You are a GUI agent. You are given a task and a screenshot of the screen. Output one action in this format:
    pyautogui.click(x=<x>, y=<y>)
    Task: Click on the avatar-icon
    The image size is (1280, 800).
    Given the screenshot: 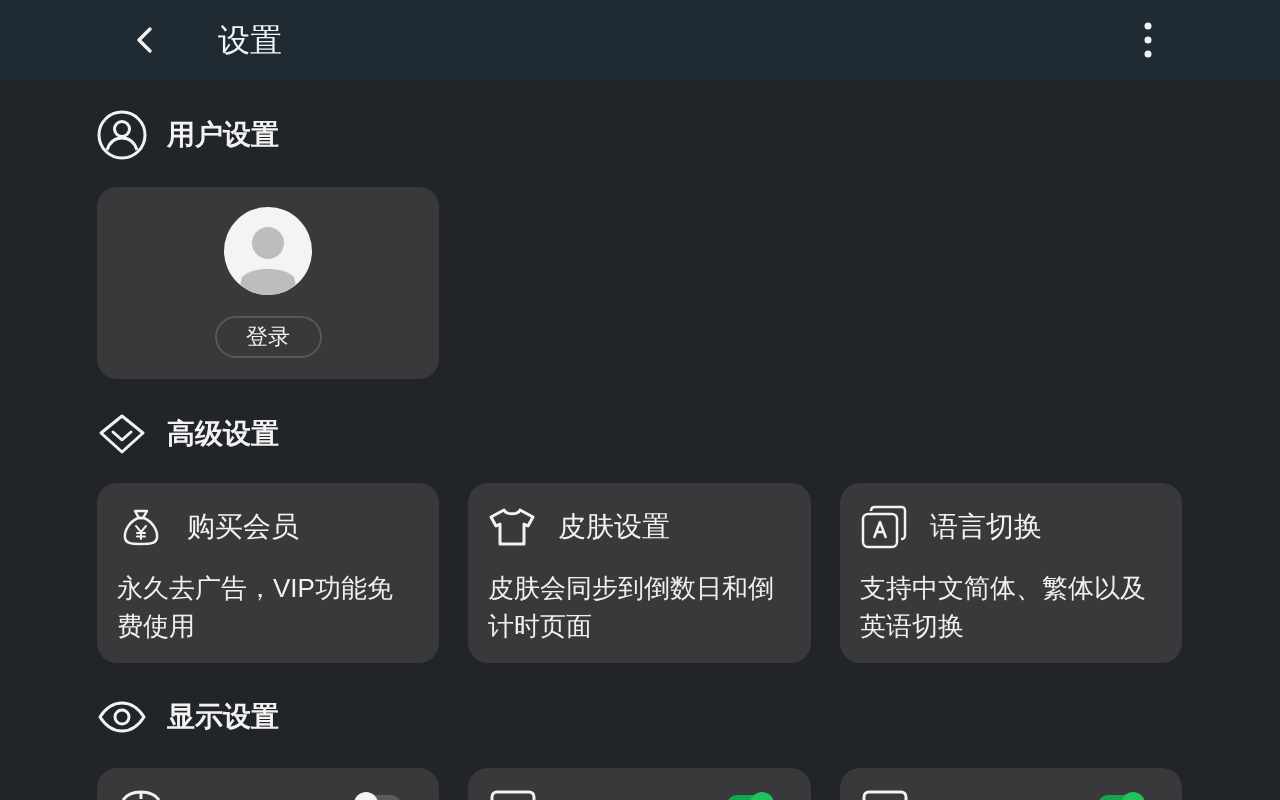 What is the action you would take?
    pyautogui.click(x=268, y=251)
    